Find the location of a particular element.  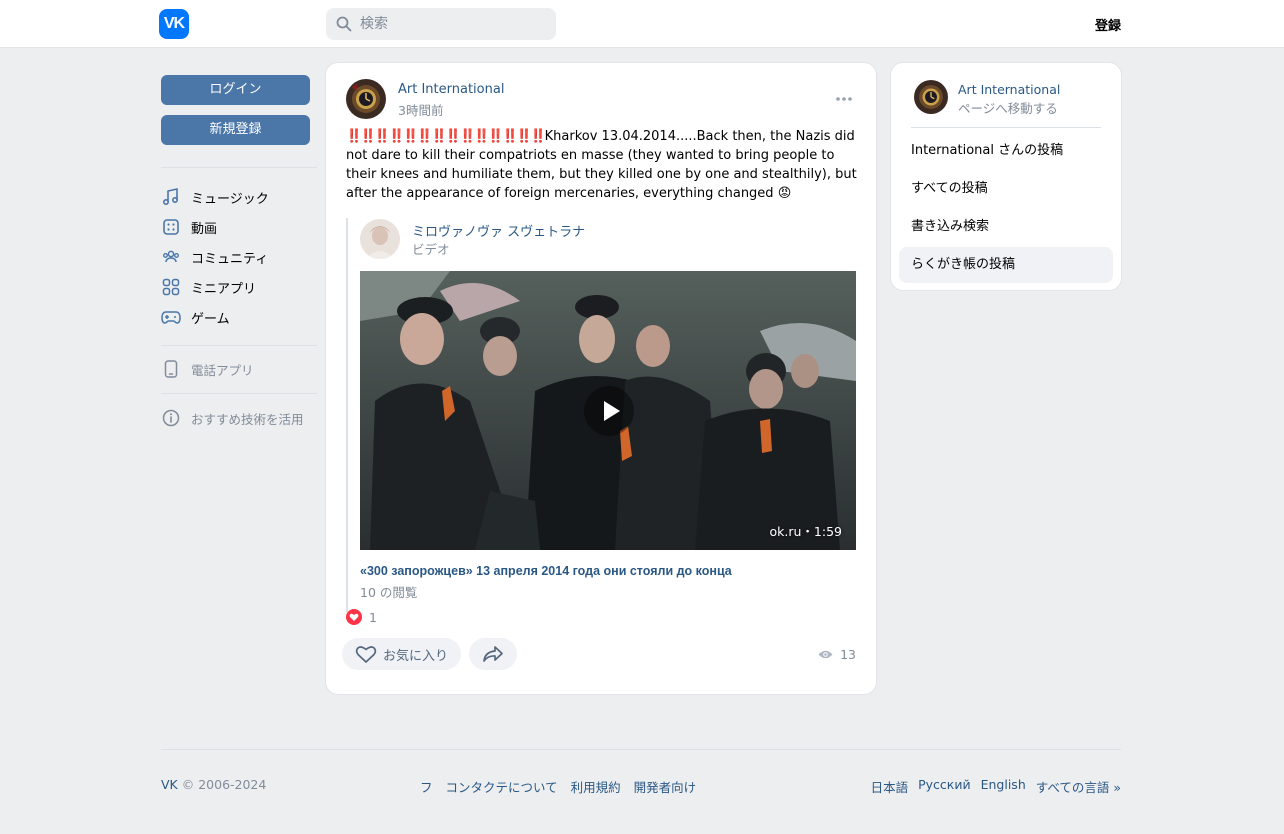

login-button: ログイン is located at coordinates (235, 90).